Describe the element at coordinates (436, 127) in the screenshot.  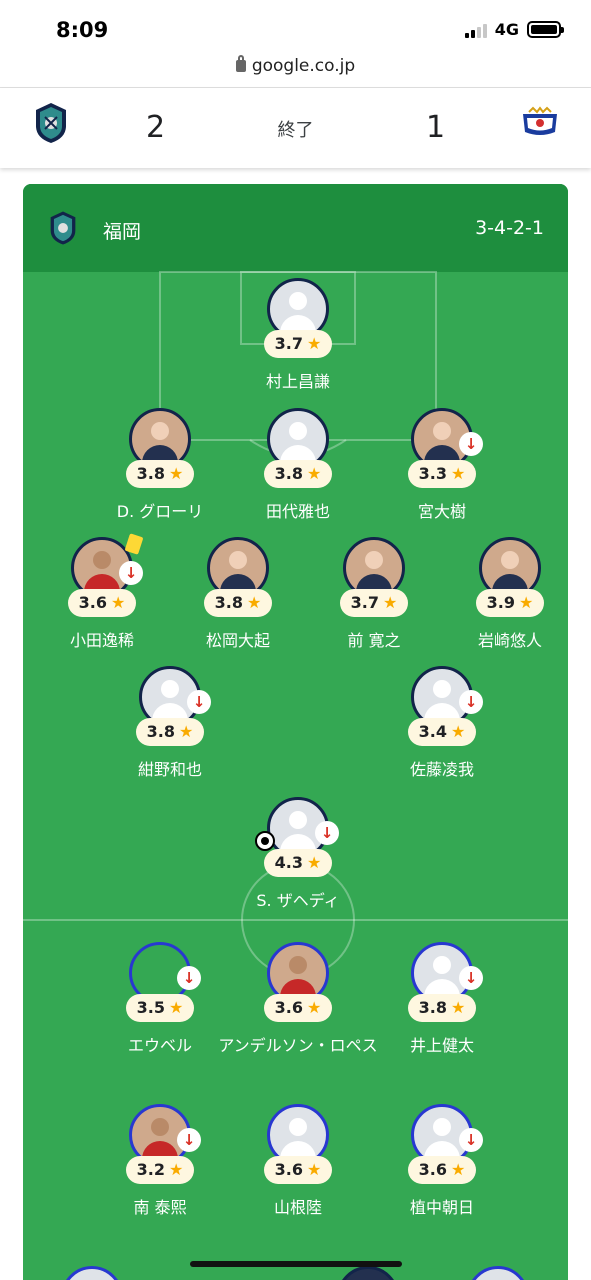
I see `away-score: 1` at that location.